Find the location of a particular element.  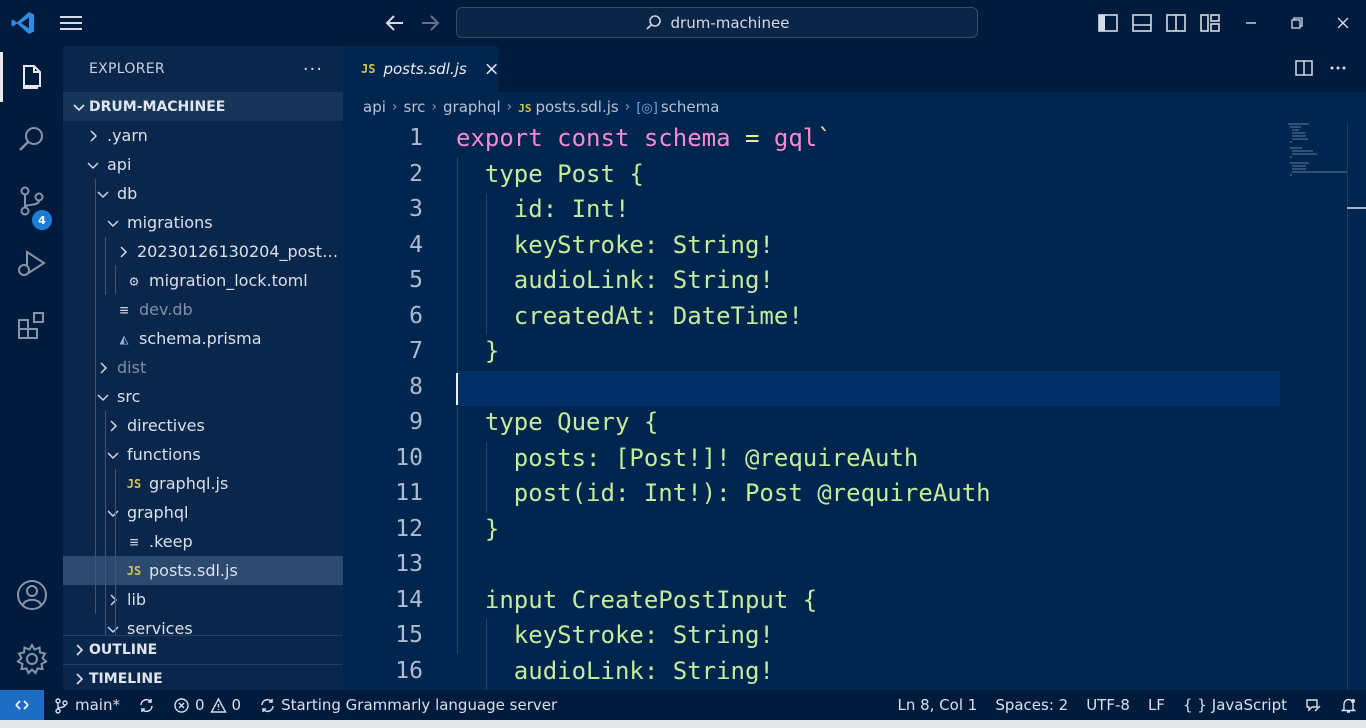

tree-item-label: db is located at coordinates (127, 193).